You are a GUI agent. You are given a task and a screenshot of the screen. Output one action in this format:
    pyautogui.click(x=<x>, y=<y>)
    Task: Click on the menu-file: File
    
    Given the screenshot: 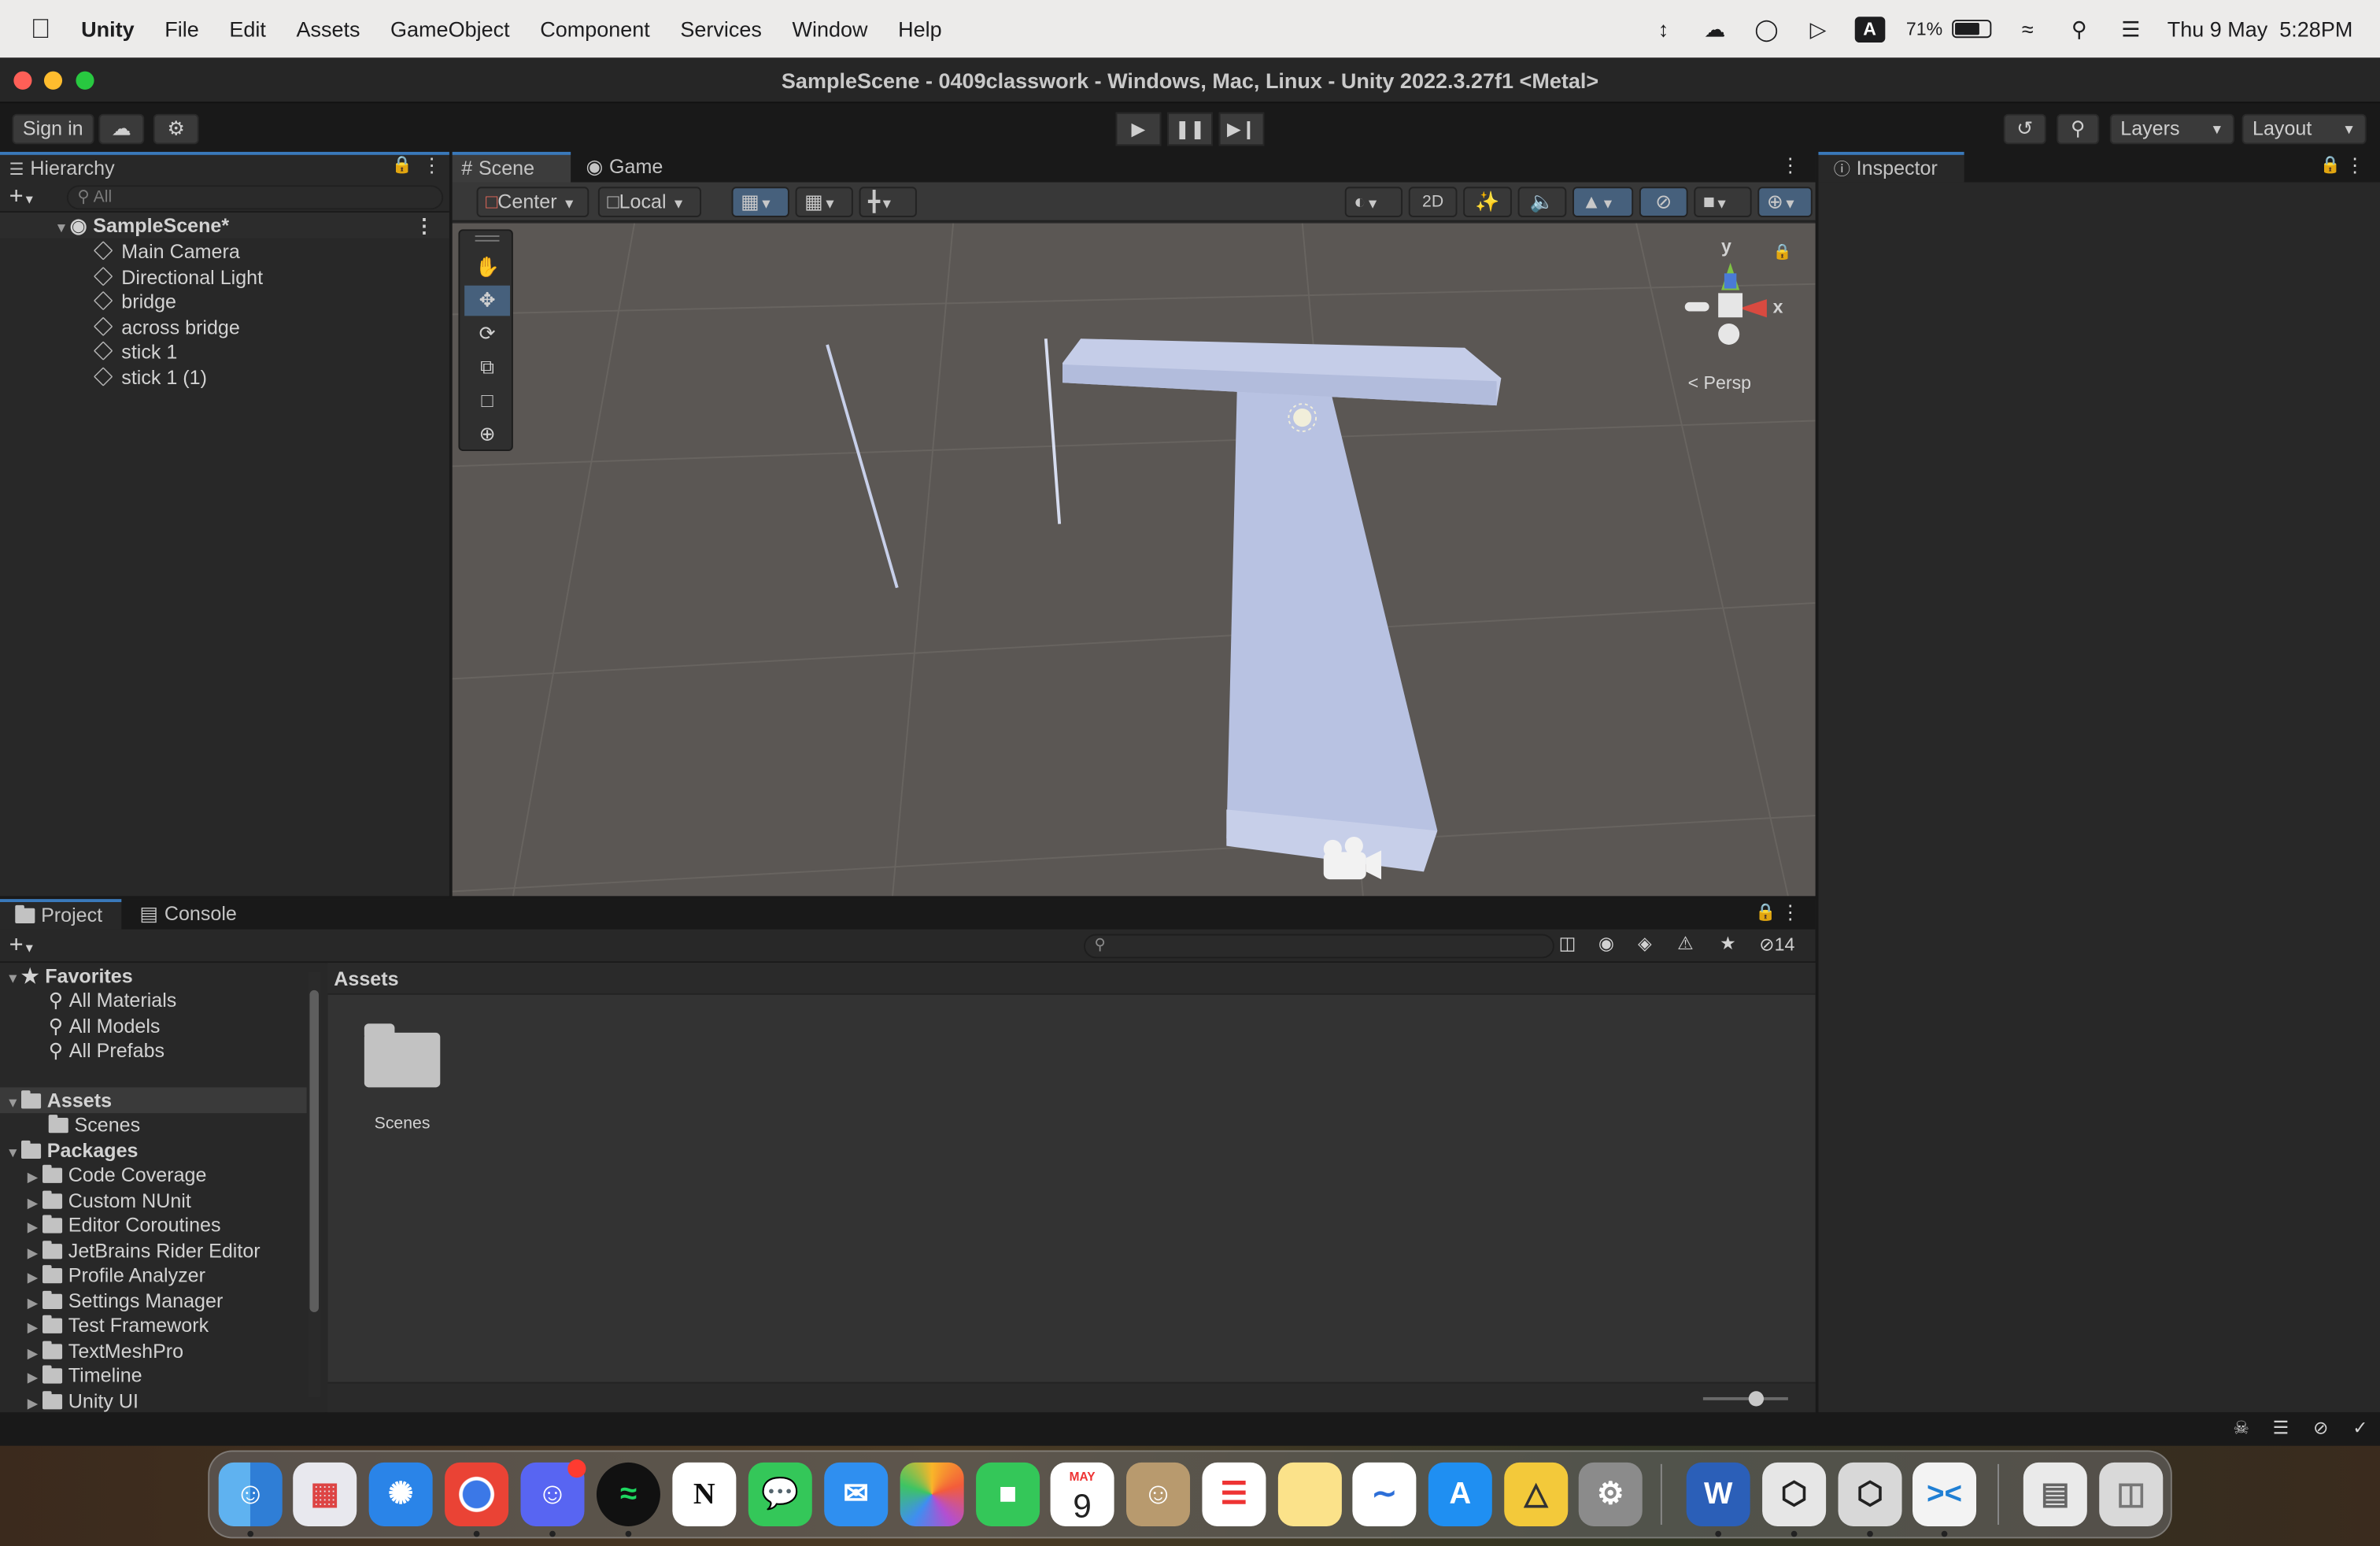 What is the action you would take?
    pyautogui.click(x=182, y=28)
    